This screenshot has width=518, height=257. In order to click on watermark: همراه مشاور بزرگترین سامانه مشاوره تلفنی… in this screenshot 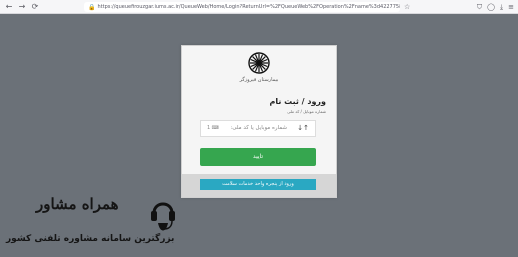, I will do `click(96, 224)`.